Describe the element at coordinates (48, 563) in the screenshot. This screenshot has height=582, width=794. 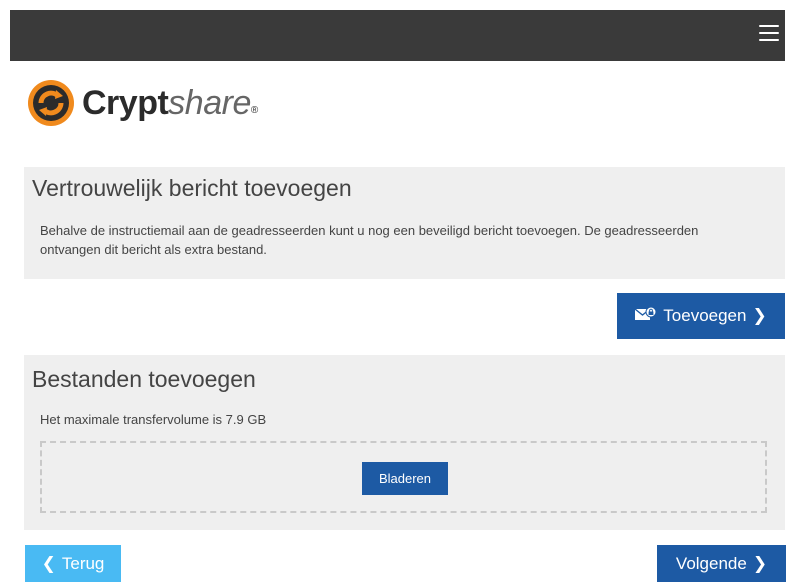
I see `chevron-left-icon: ❮` at that location.